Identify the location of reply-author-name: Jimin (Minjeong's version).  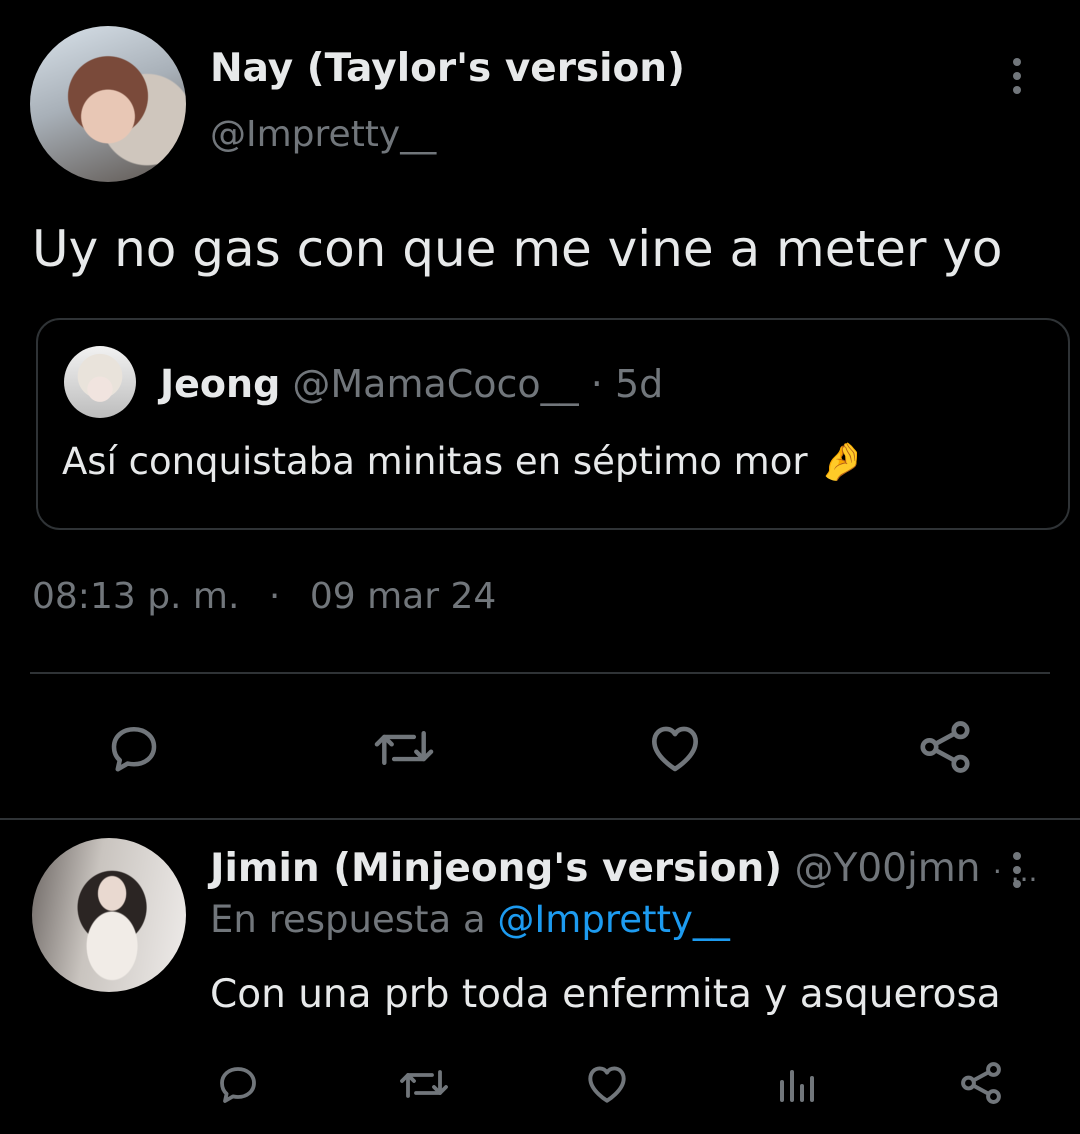
(496, 868).